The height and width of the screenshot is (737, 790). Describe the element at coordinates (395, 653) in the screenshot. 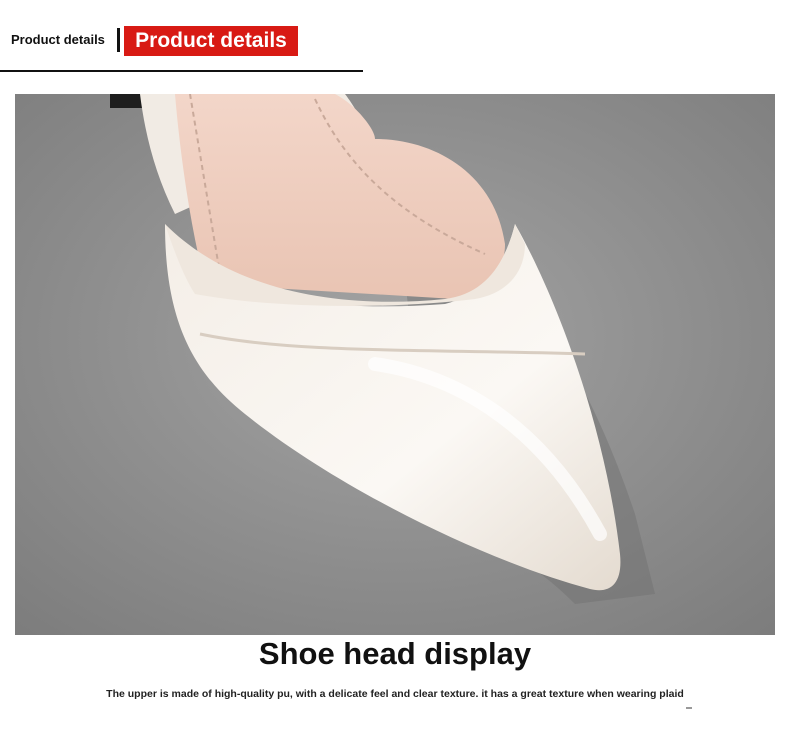

I see `headline: Shoe head display` at that location.